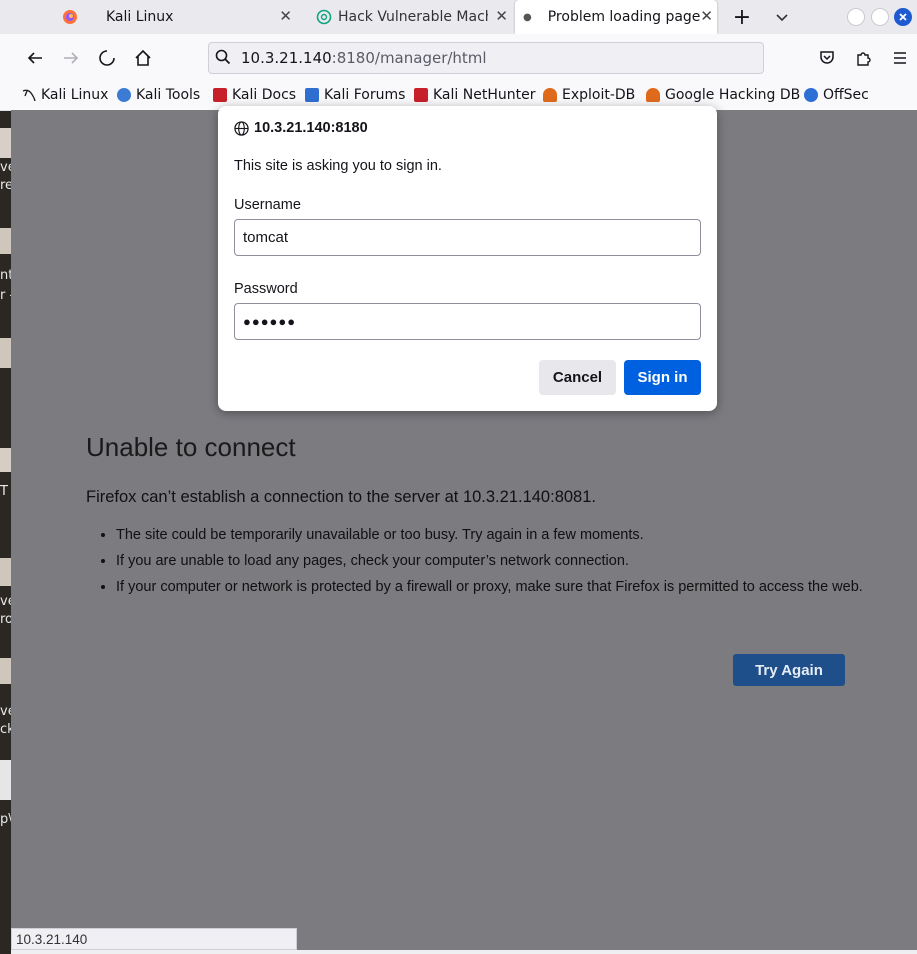 The width and height of the screenshot is (917, 954). I want to click on tab-kali-linux: Kali Linux ✕, so click(199, 17).